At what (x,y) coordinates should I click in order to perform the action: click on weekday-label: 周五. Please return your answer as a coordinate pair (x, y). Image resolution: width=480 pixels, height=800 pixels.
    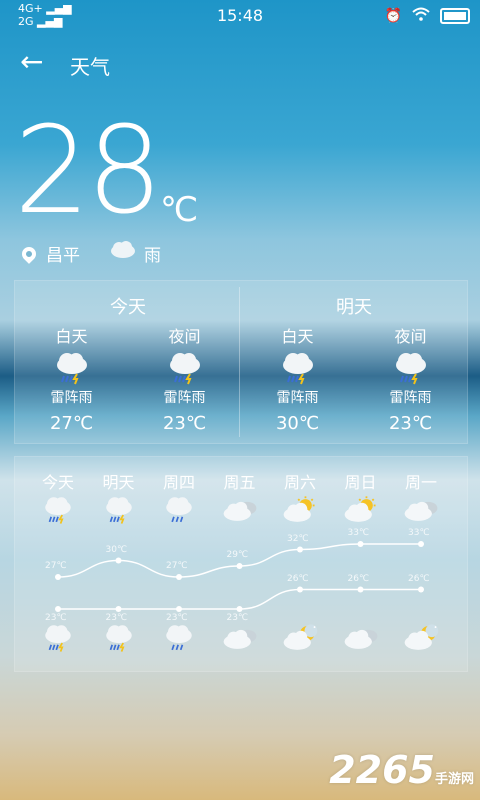
    Looking at the image, I should click on (239, 482).